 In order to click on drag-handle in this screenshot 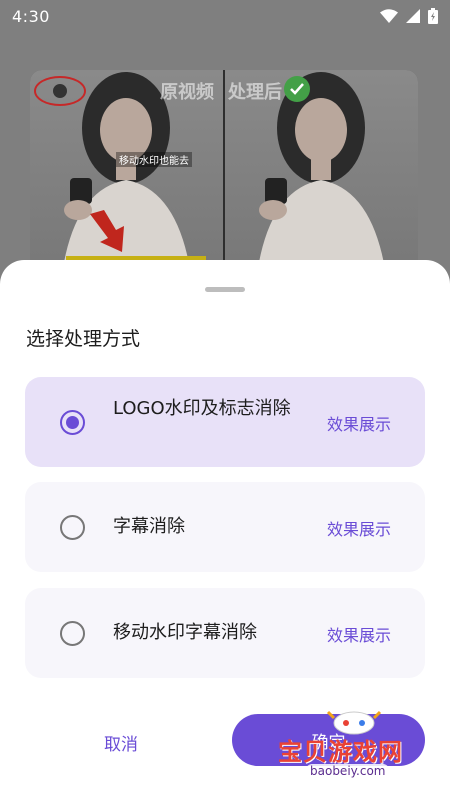, I will do `click(225, 289)`.